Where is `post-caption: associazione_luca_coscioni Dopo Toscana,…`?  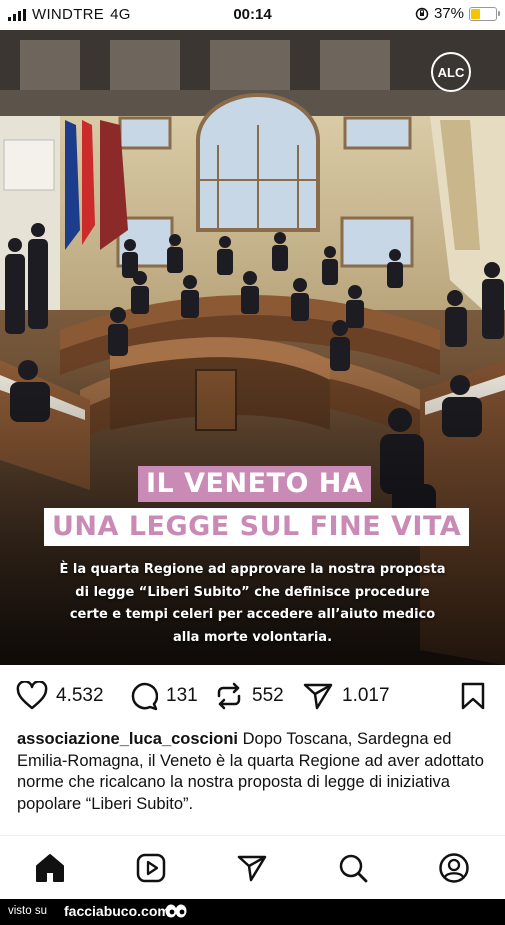
post-caption: associazione_luca_coscioni Dopo Toscana,… is located at coordinates (252, 772).